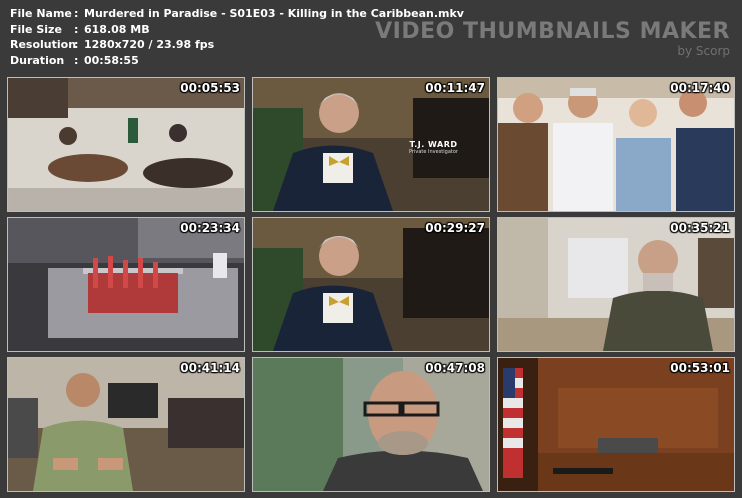 The height and width of the screenshot is (498, 742). I want to click on caption-role: Private Investigator, so click(433, 152).